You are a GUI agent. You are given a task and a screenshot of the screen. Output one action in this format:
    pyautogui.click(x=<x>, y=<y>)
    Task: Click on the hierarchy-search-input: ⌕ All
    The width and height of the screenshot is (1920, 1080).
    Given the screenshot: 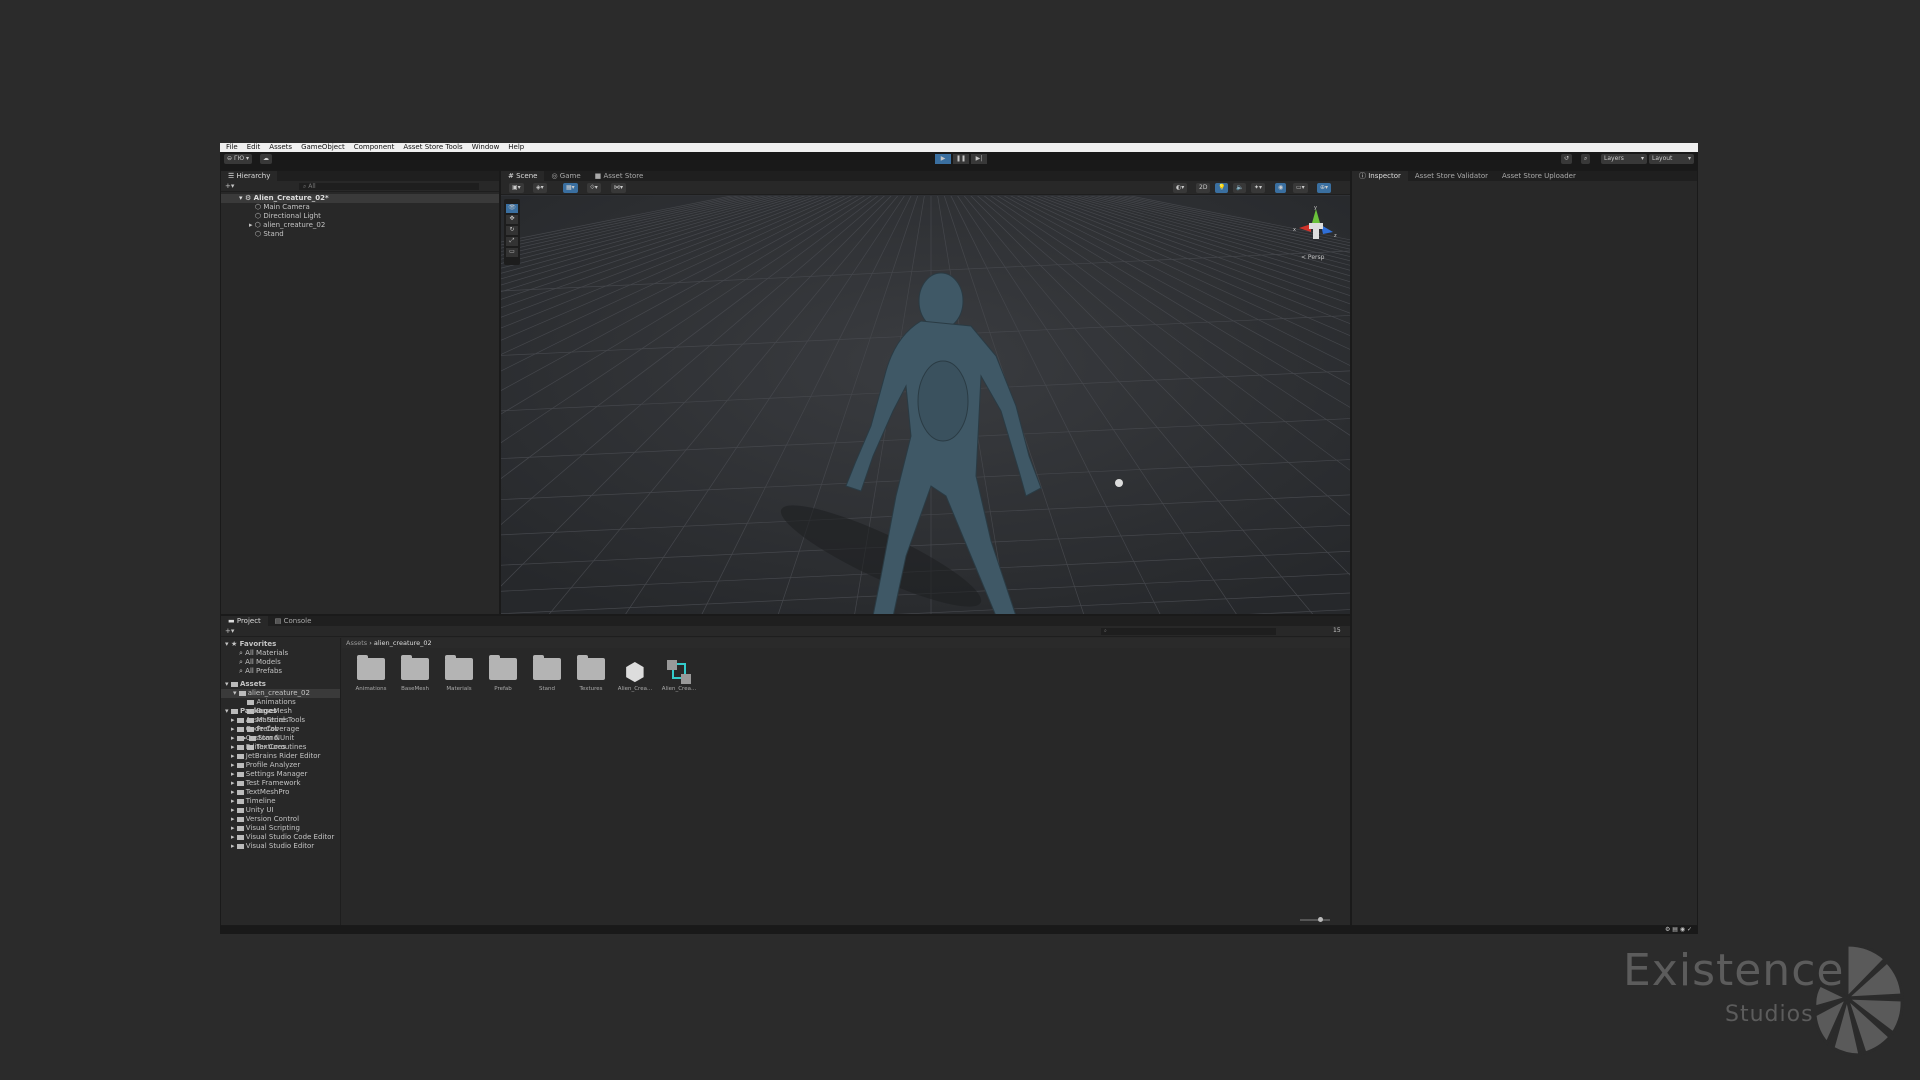 What is the action you would take?
    pyautogui.click(x=389, y=186)
    